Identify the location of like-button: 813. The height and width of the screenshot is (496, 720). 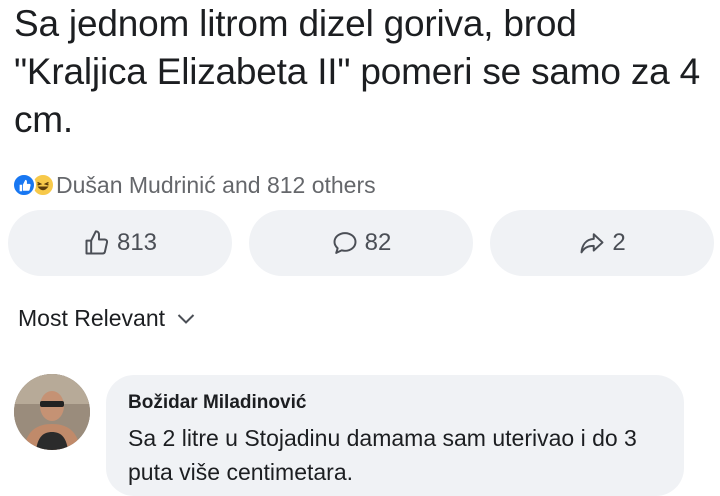
(120, 243).